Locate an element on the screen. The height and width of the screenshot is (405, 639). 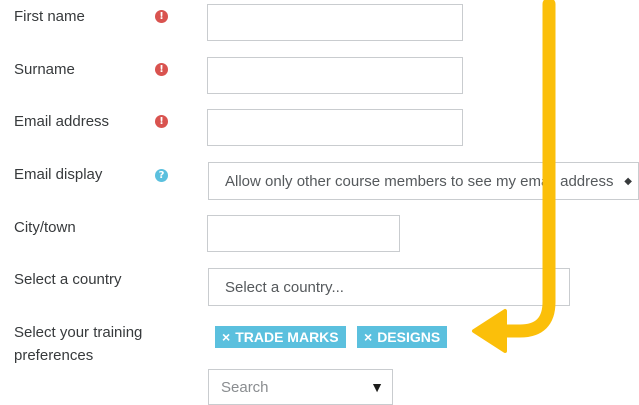
annotation-arrow-head is located at coordinates (489, 331).